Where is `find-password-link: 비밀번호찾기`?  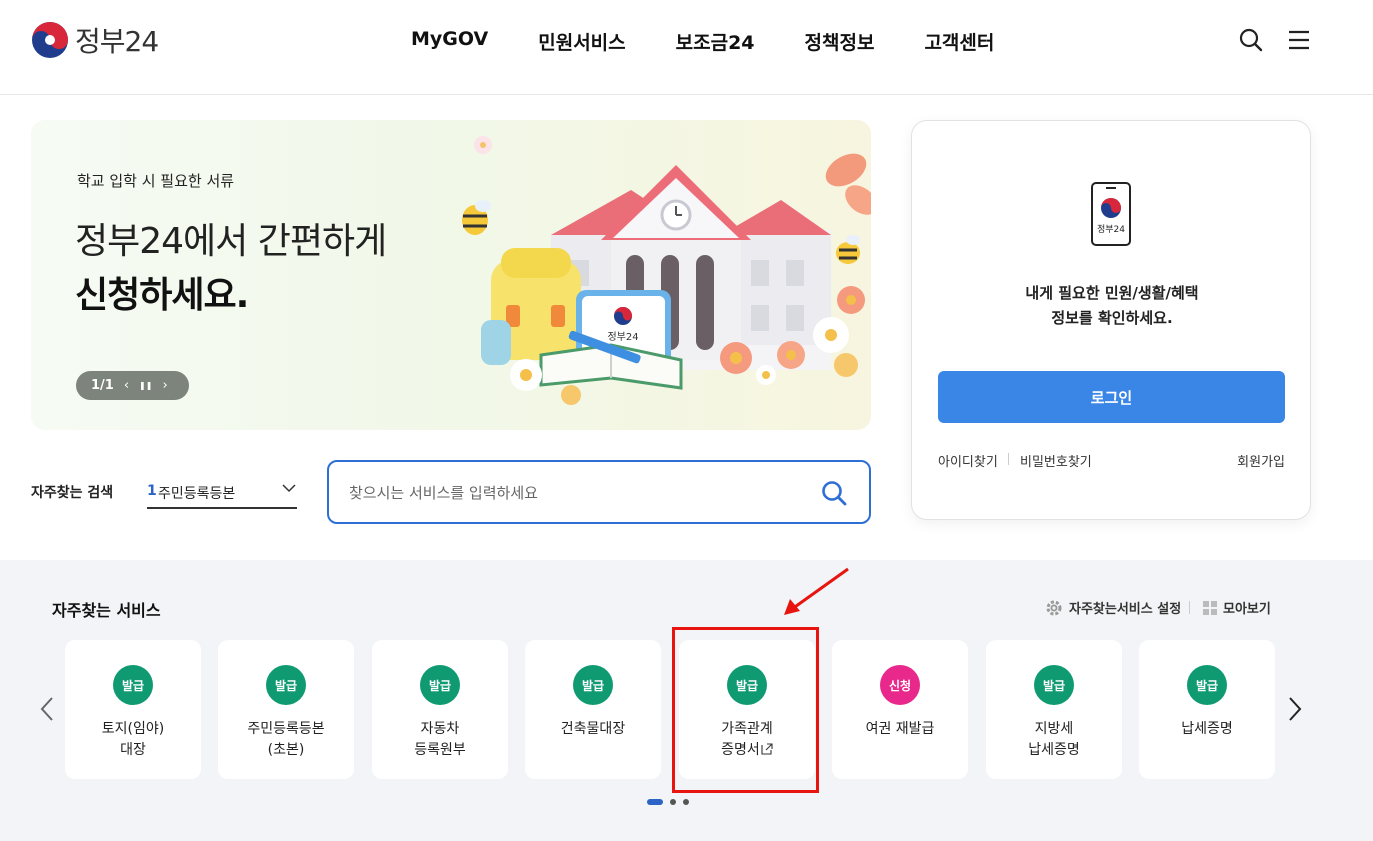 find-password-link: 비밀번호찾기 is located at coordinates (1056, 460).